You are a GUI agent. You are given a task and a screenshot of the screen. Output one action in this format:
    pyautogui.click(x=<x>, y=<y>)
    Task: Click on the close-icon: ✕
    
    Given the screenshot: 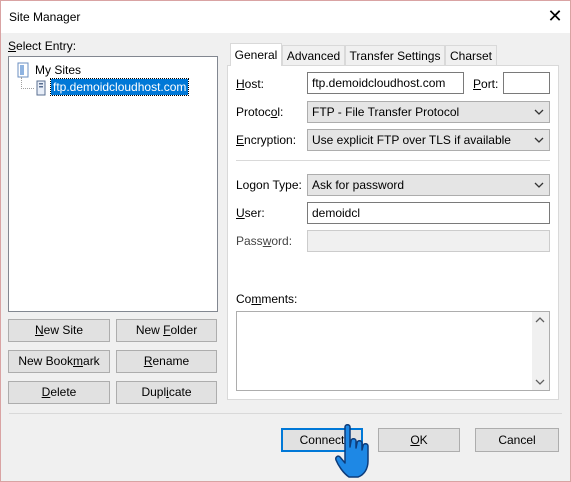 What is the action you would take?
    pyautogui.click(x=555, y=16)
    